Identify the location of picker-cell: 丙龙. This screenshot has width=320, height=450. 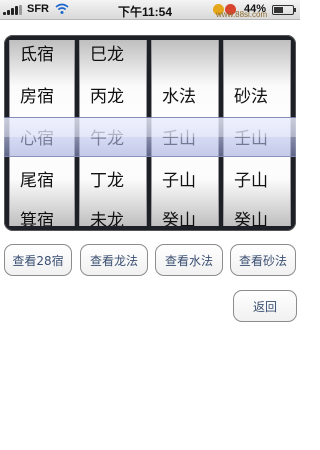
(107, 97).